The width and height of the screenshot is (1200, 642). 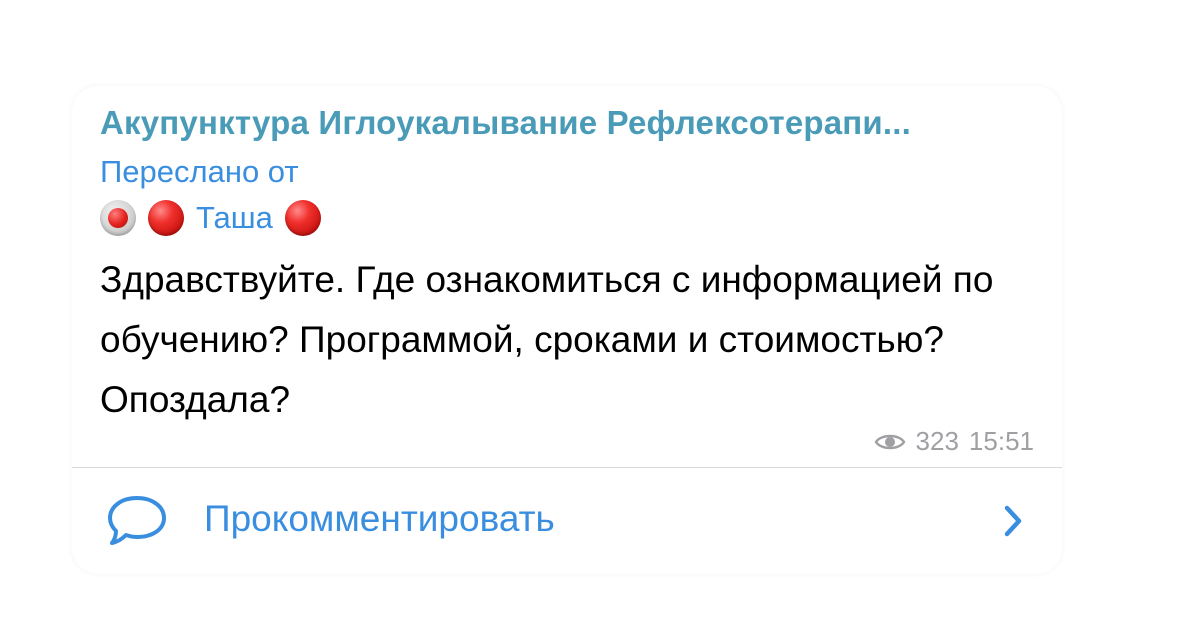 What do you see at coordinates (118, 218) in the screenshot?
I see `radio-button-emoji-icon` at bounding box center [118, 218].